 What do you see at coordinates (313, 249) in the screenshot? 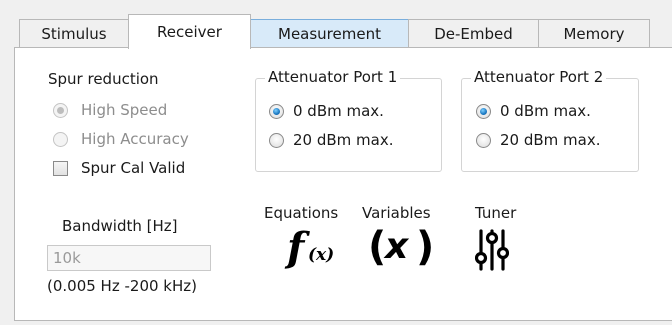
I see `function-fx-icon: f (x)` at bounding box center [313, 249].